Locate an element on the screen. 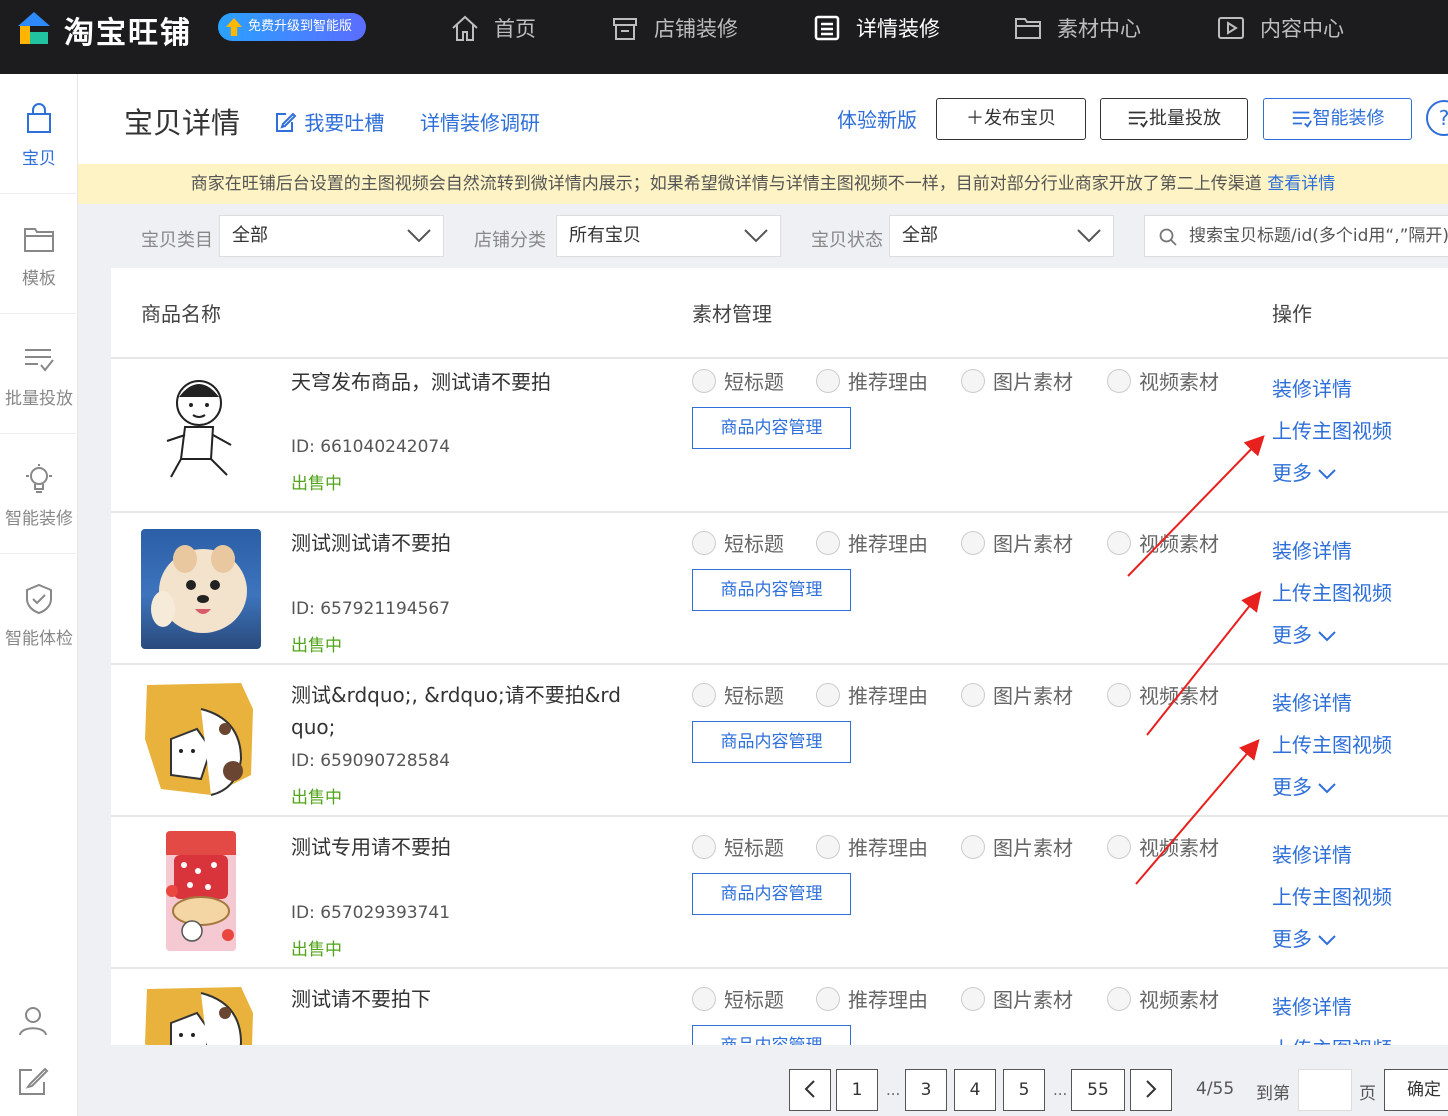 The image size is (1448, 1116). product-name: 测试&rdquo;, &rdquo;请不要拍&rdquo; is located at coordinates (461, 711).